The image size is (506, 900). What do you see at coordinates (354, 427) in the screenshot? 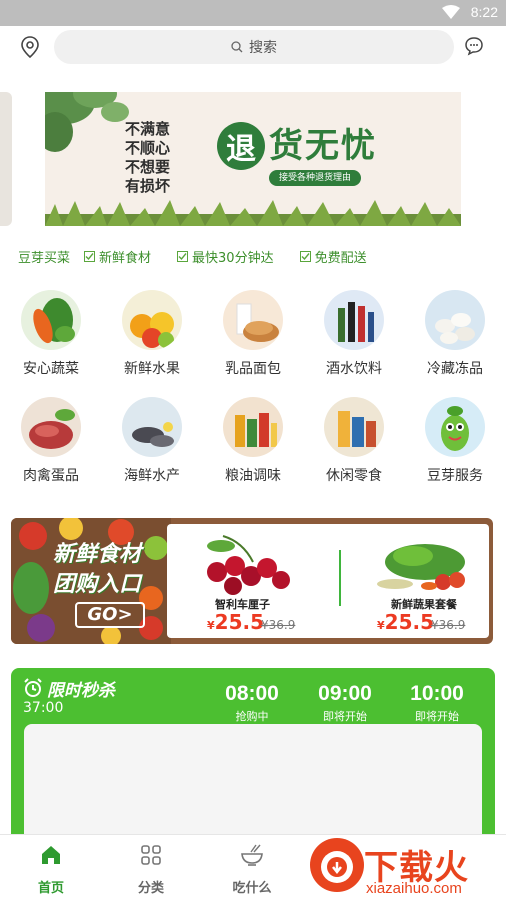
I see `snacks-icon` at bounding box center [354, 427].